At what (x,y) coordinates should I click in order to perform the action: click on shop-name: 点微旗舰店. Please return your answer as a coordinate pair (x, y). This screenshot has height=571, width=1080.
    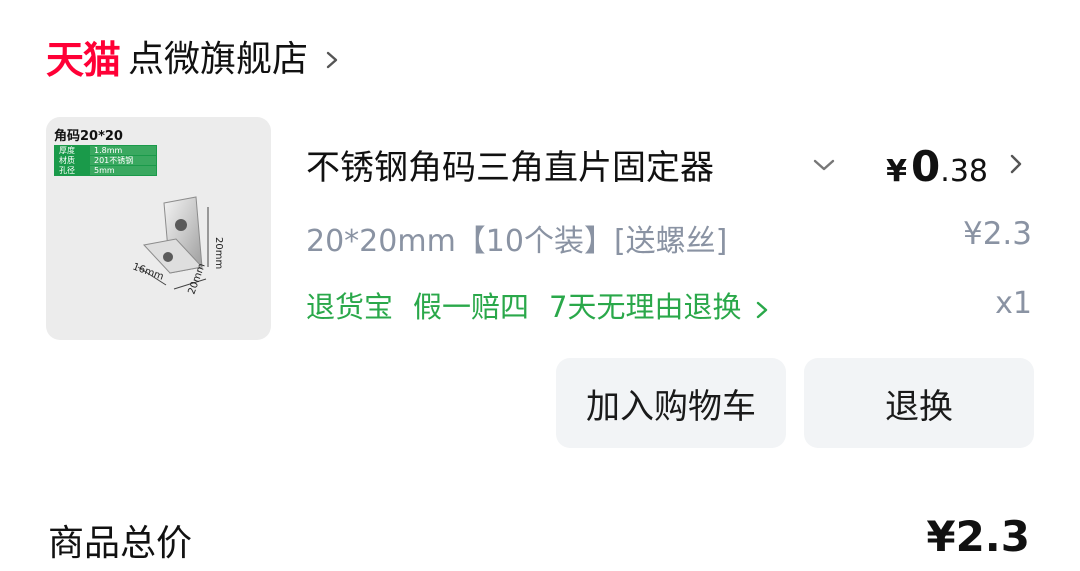
    Looking at the image, I should click on (218, 60).